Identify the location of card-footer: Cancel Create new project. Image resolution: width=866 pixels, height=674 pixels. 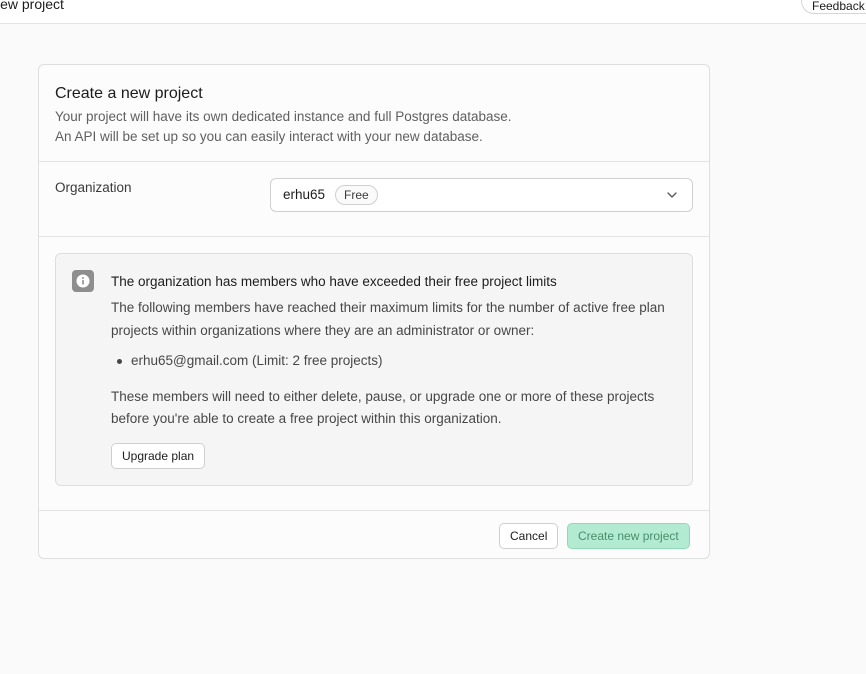
(374, 534).